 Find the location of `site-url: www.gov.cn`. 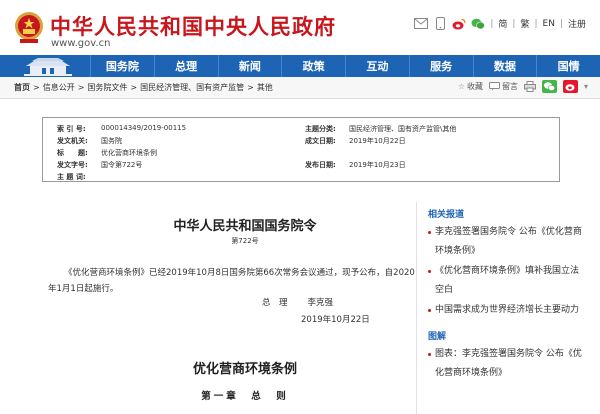

site-url: www.gov.cn is located at coordinates (80, 43).